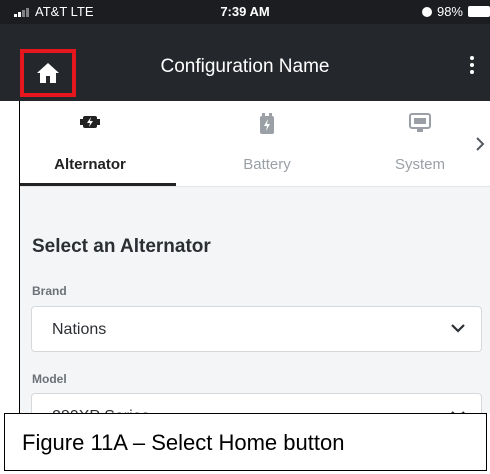 The width and height of the screenshot is (490, 474). What do you see at coordinates (419, 164) in the screenshot?
I see `tab-system-label: System` at bounding box center [419, 164].